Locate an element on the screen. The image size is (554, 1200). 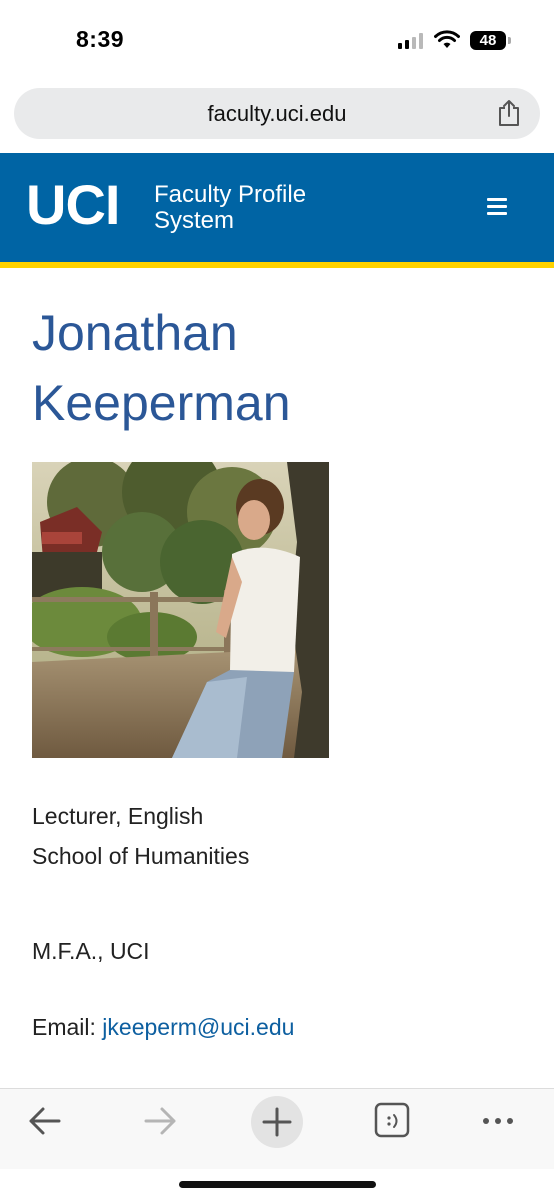
new-tab-plus-icon is located at coordinates (277, 1122).